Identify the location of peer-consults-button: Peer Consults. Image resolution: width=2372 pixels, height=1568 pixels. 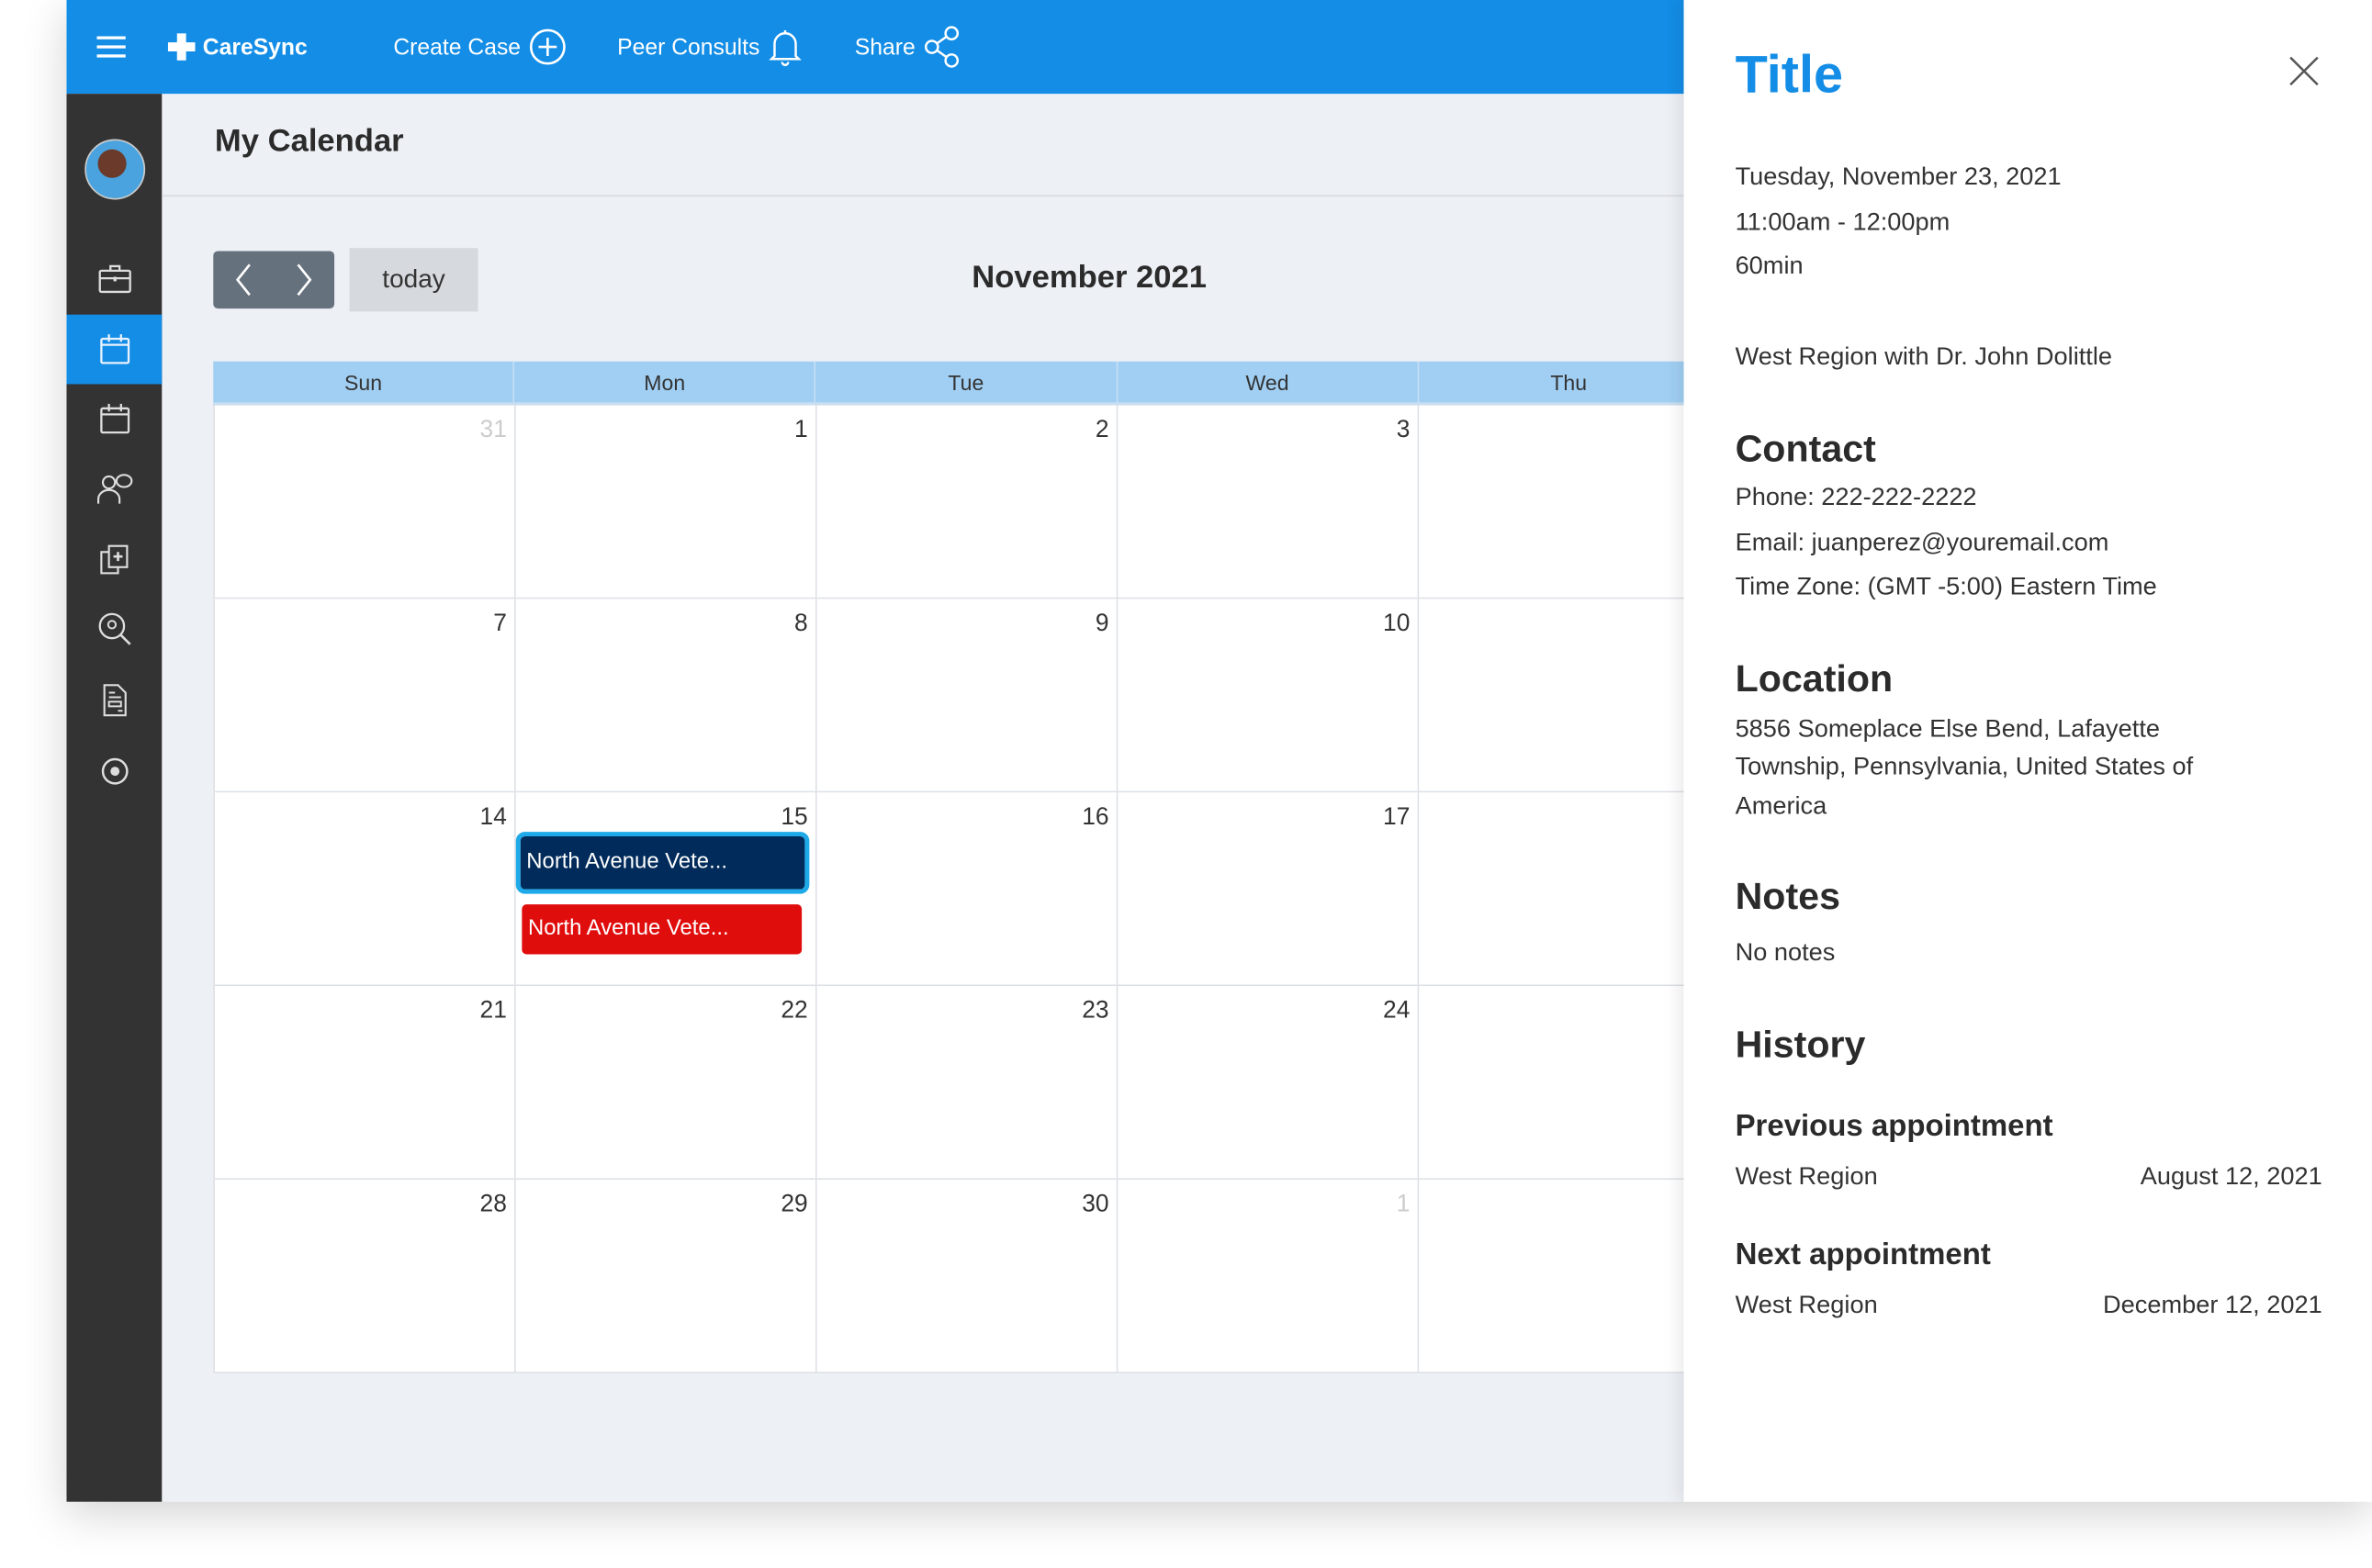
(710, 47).